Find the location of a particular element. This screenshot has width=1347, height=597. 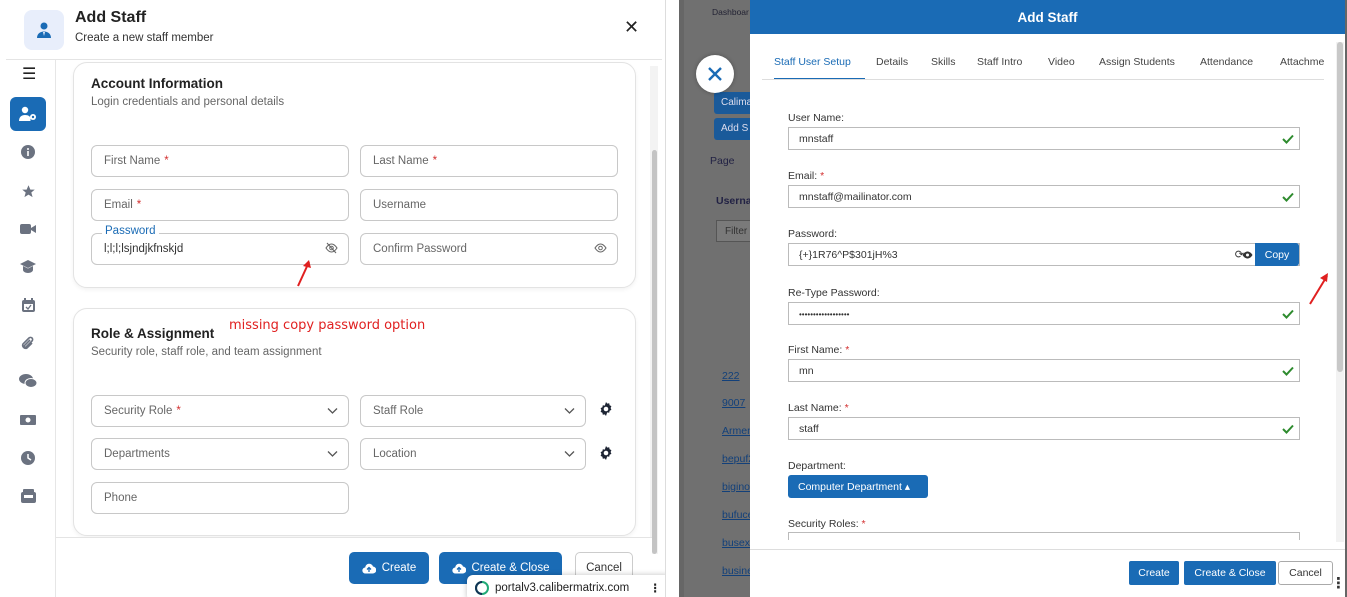

section-subtitle: Login credentials and personal details is located at coordinates (188, 102).